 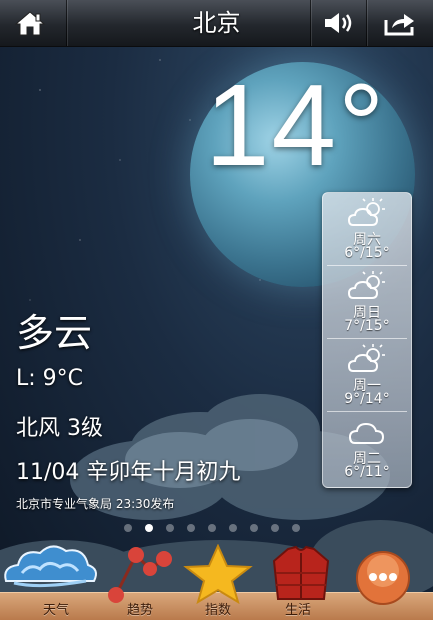 What do you see at coordinates (218, 574) in the screenshot?
I see `star-icon` at bounding box center [218, 574].